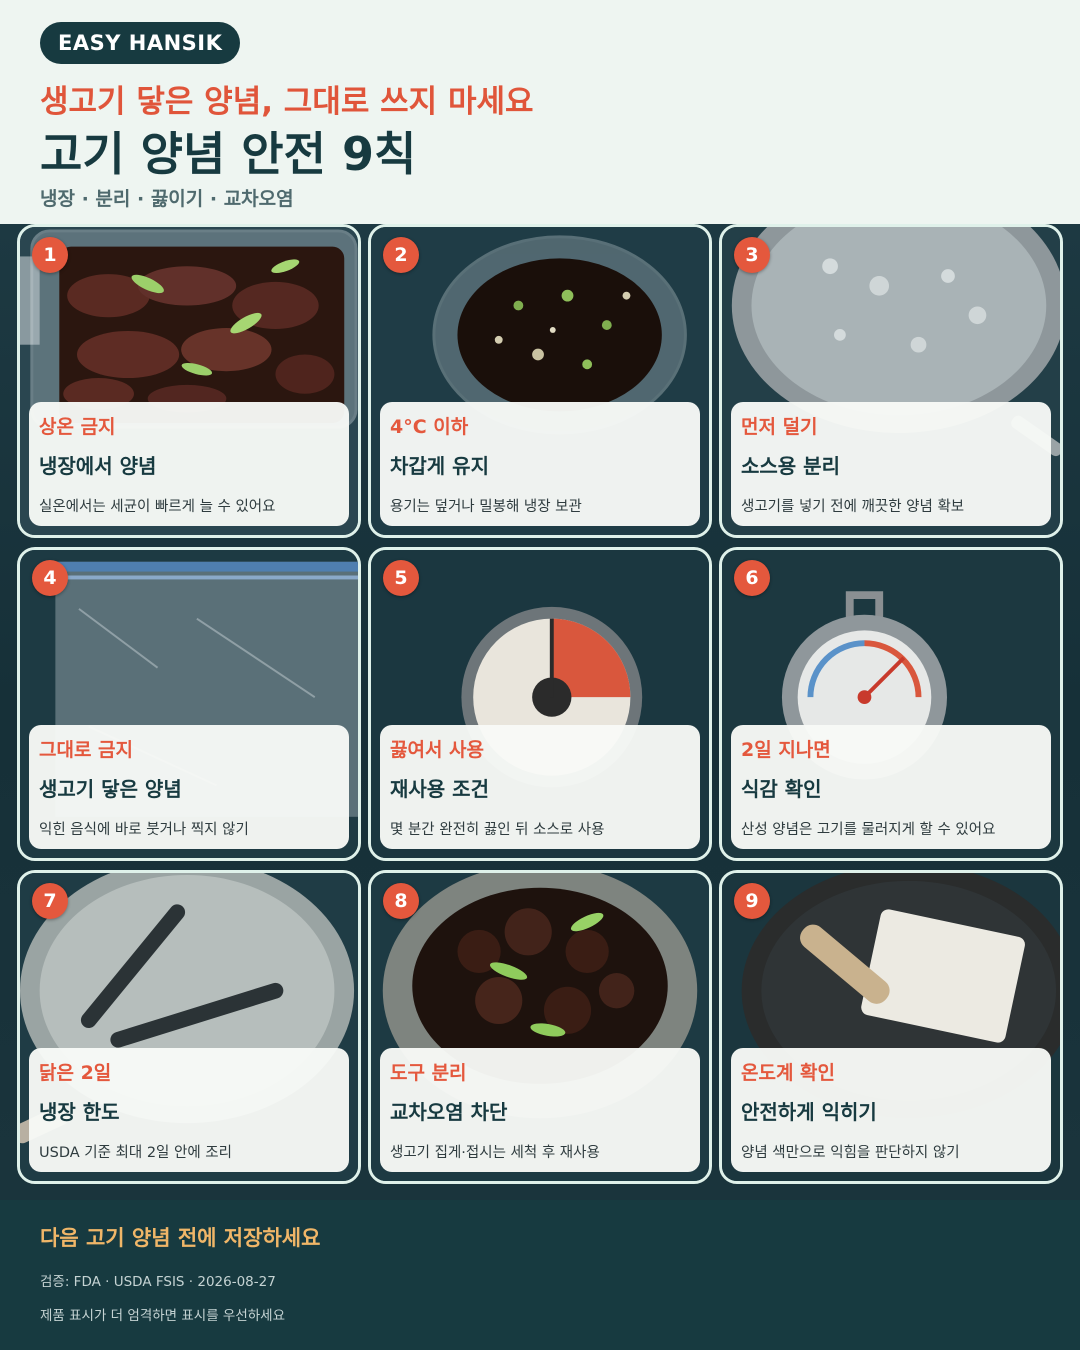 This screenshot has width=1080, height=1350. Describe the element at coordinates (110, 789) in the screenshot. I see `tip-headline: 생고기 닿은 양념` at that location.